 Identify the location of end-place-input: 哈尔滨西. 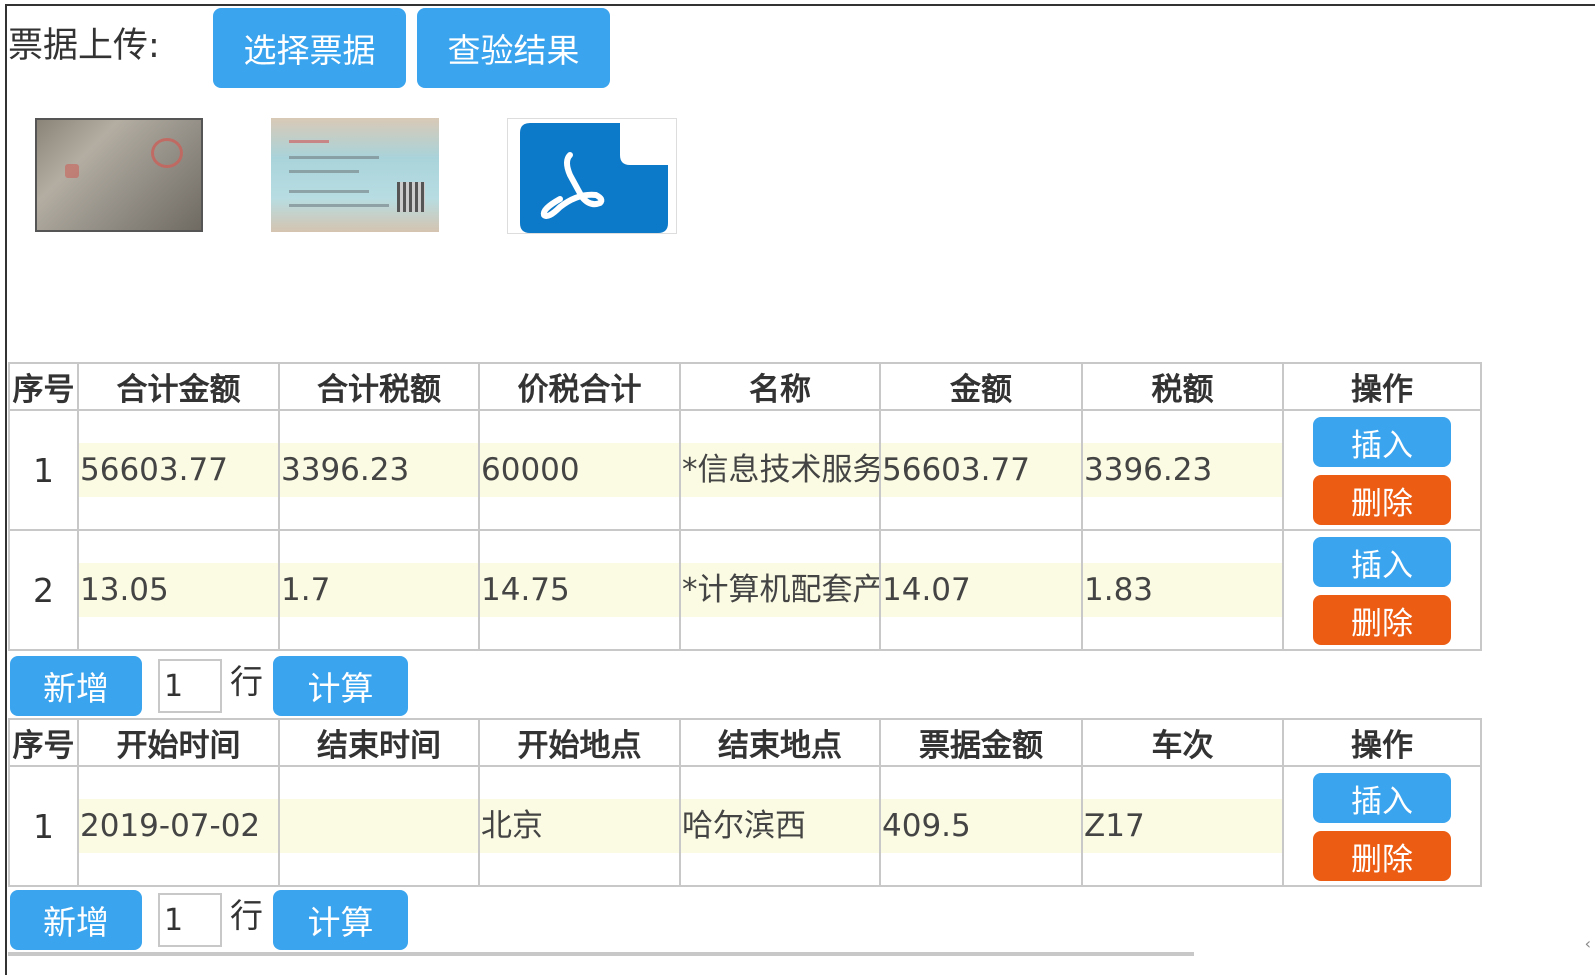
(780, 826).